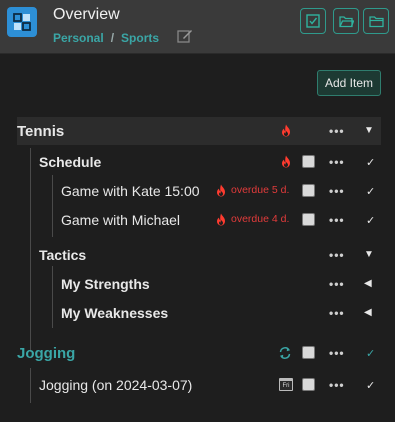  I want to click on tree-label-schedule: Schedule, so click(70, 162).